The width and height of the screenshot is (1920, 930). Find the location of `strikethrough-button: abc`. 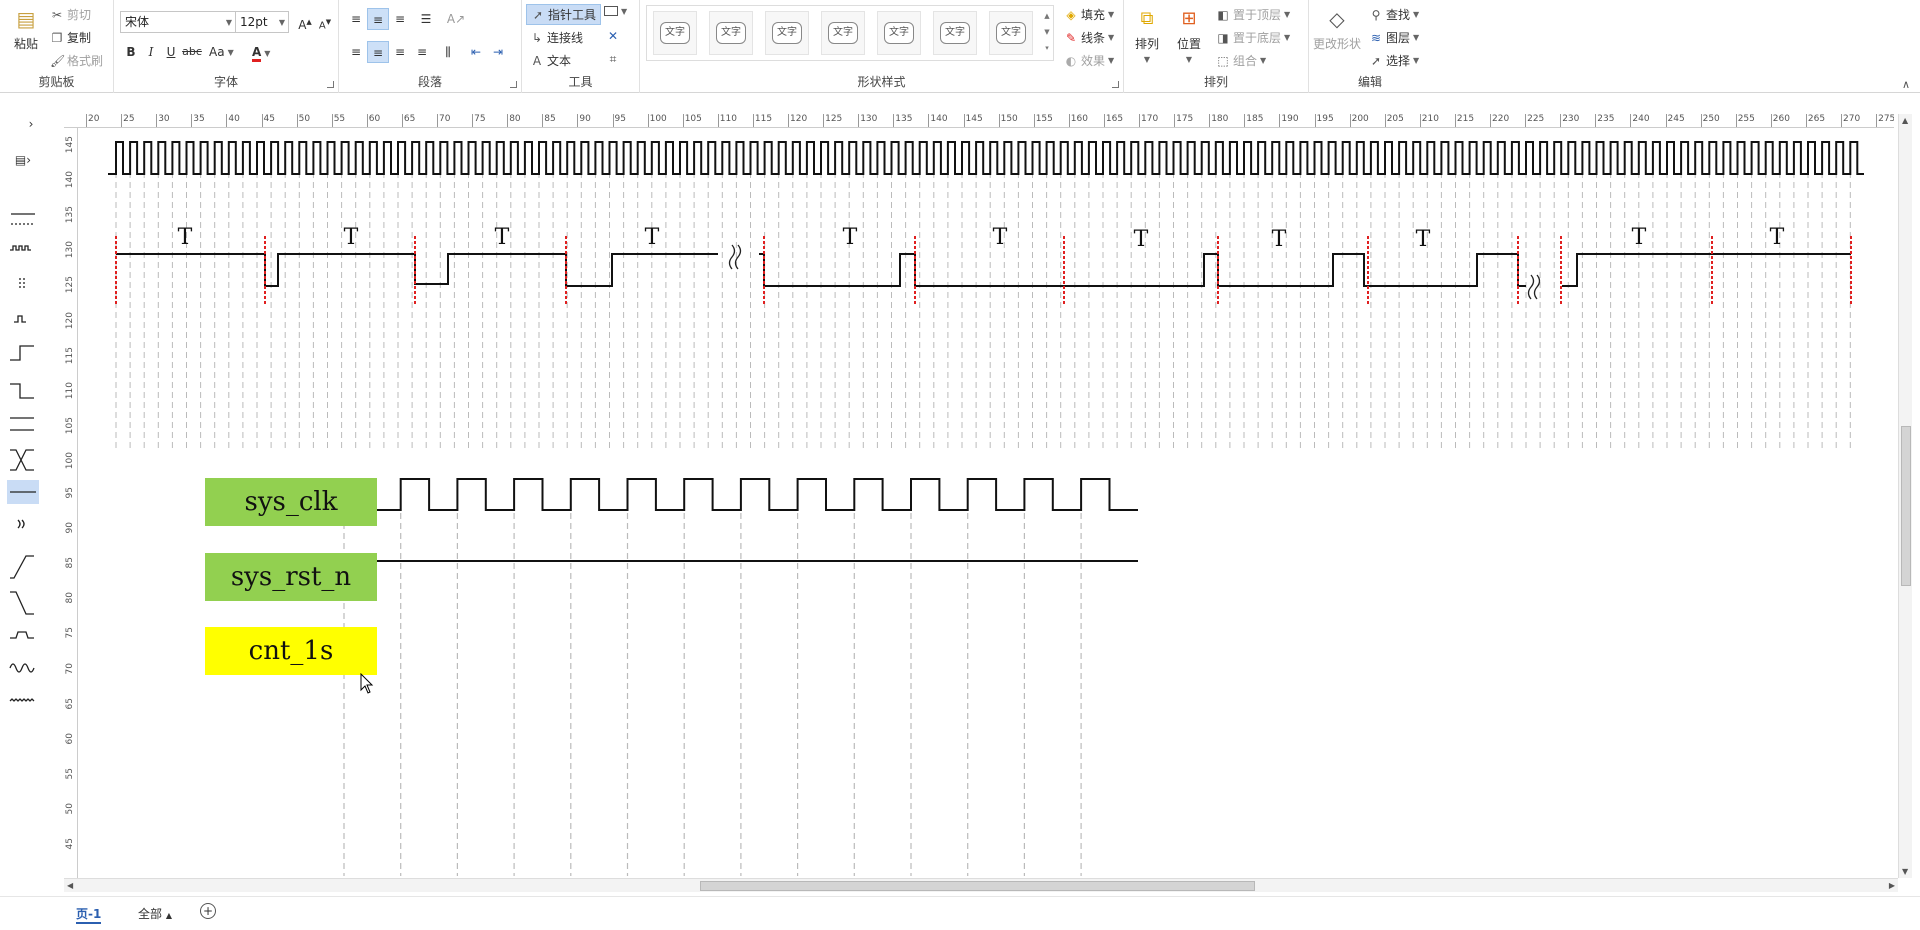

strikethrough-button: abc is located at coordinates (192, 52).